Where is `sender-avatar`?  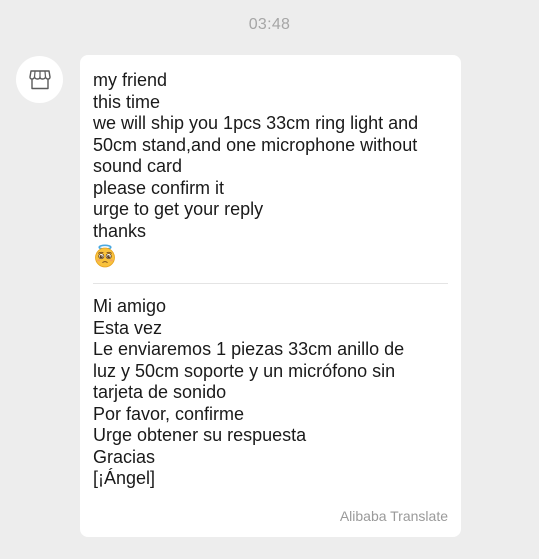 sender-avatar is located at coordinates (39, 79).